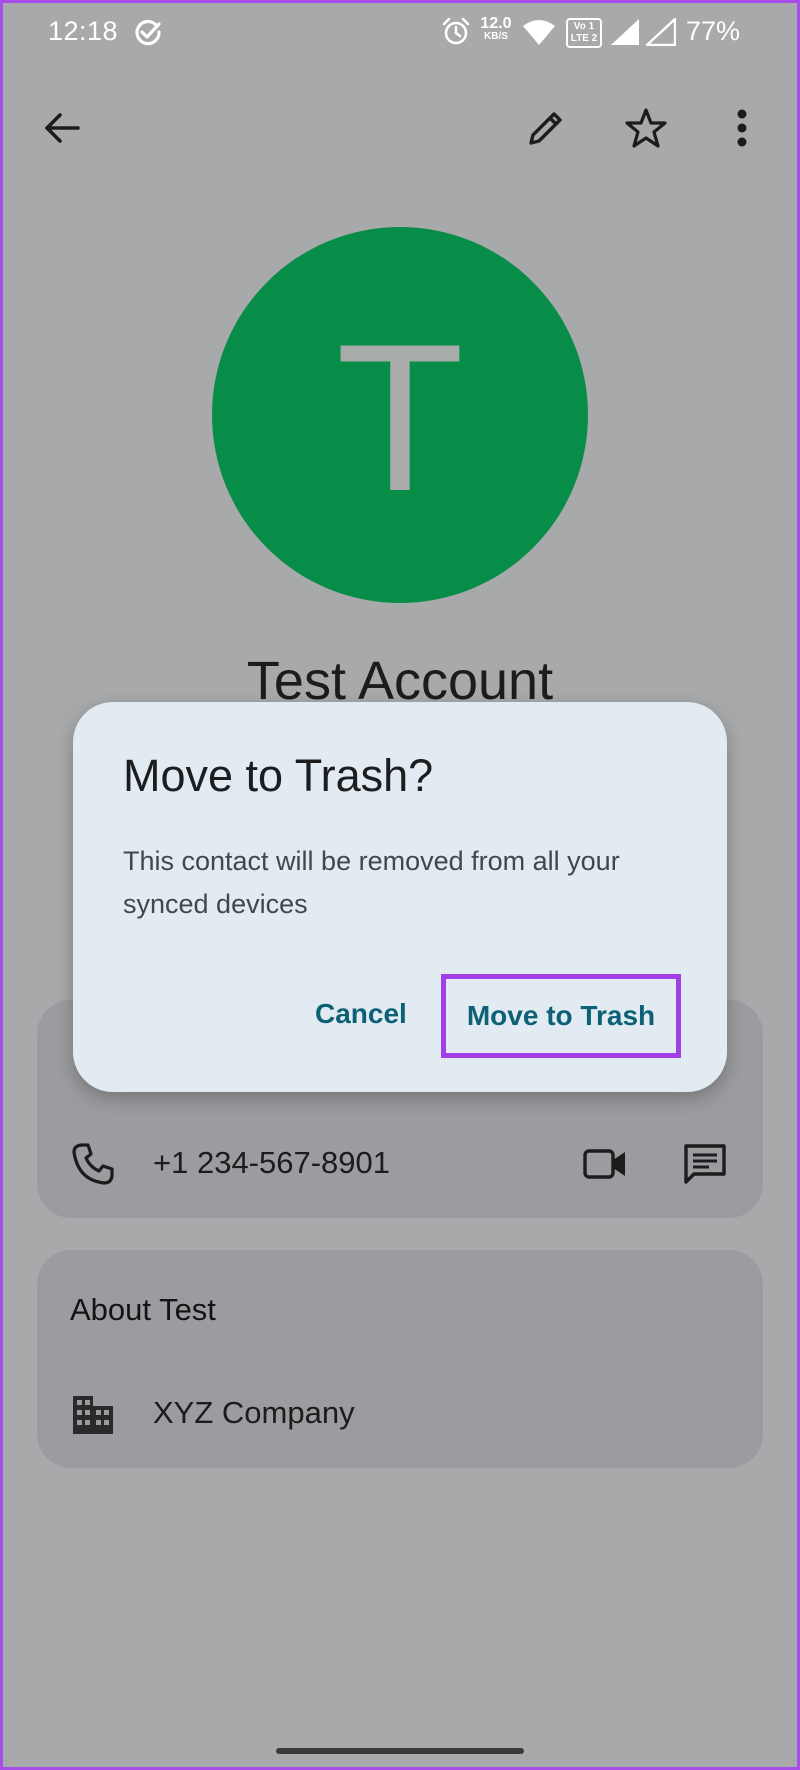  Describe the element at coordinates (456, 31) in the screenshot. I see `alarm-icon` at that location.